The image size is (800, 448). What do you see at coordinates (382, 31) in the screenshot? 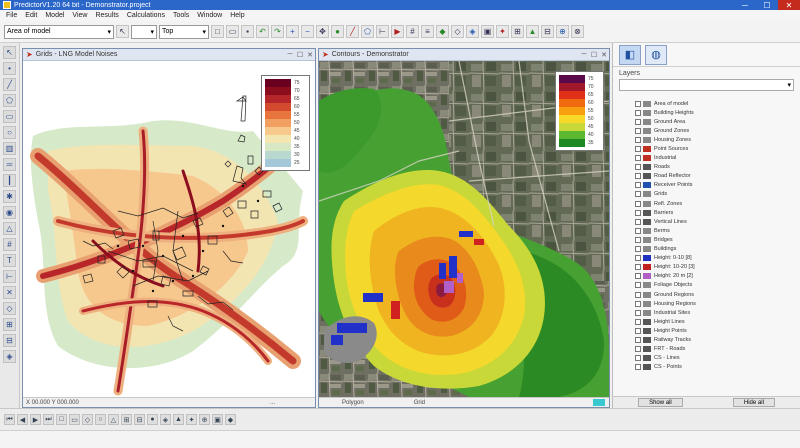
I see `measure-button: ⊢` at bounding box center [382, 31].